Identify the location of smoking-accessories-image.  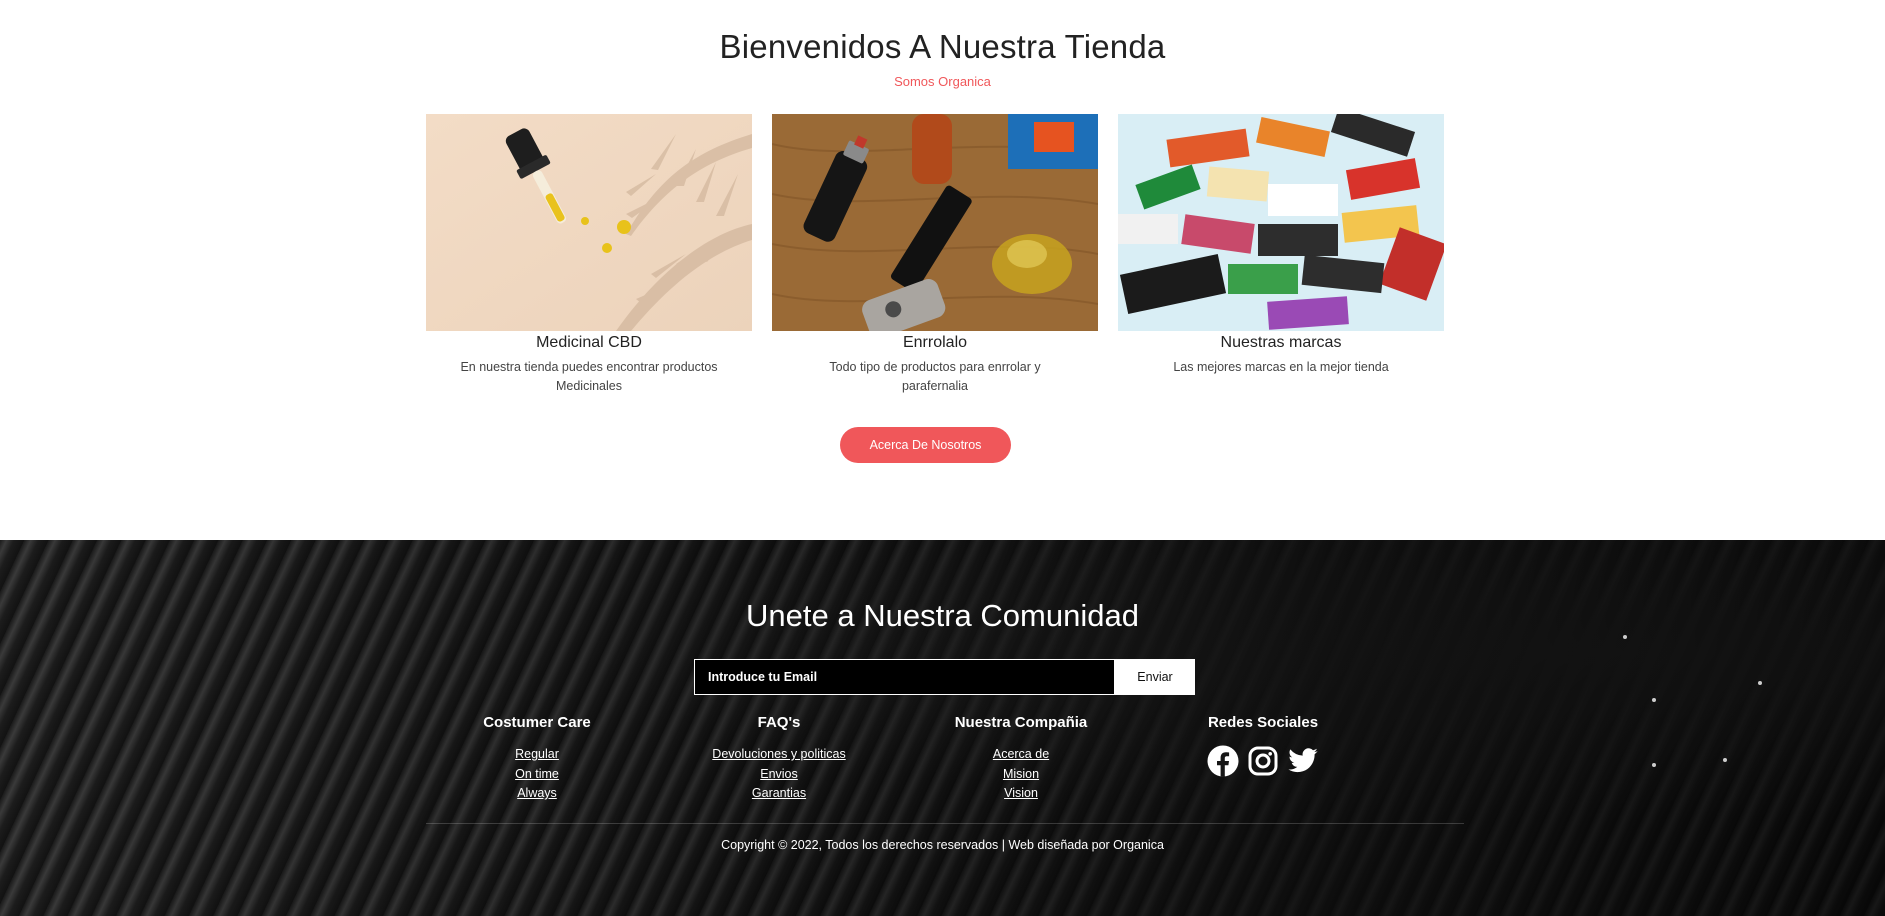
(935, 222).